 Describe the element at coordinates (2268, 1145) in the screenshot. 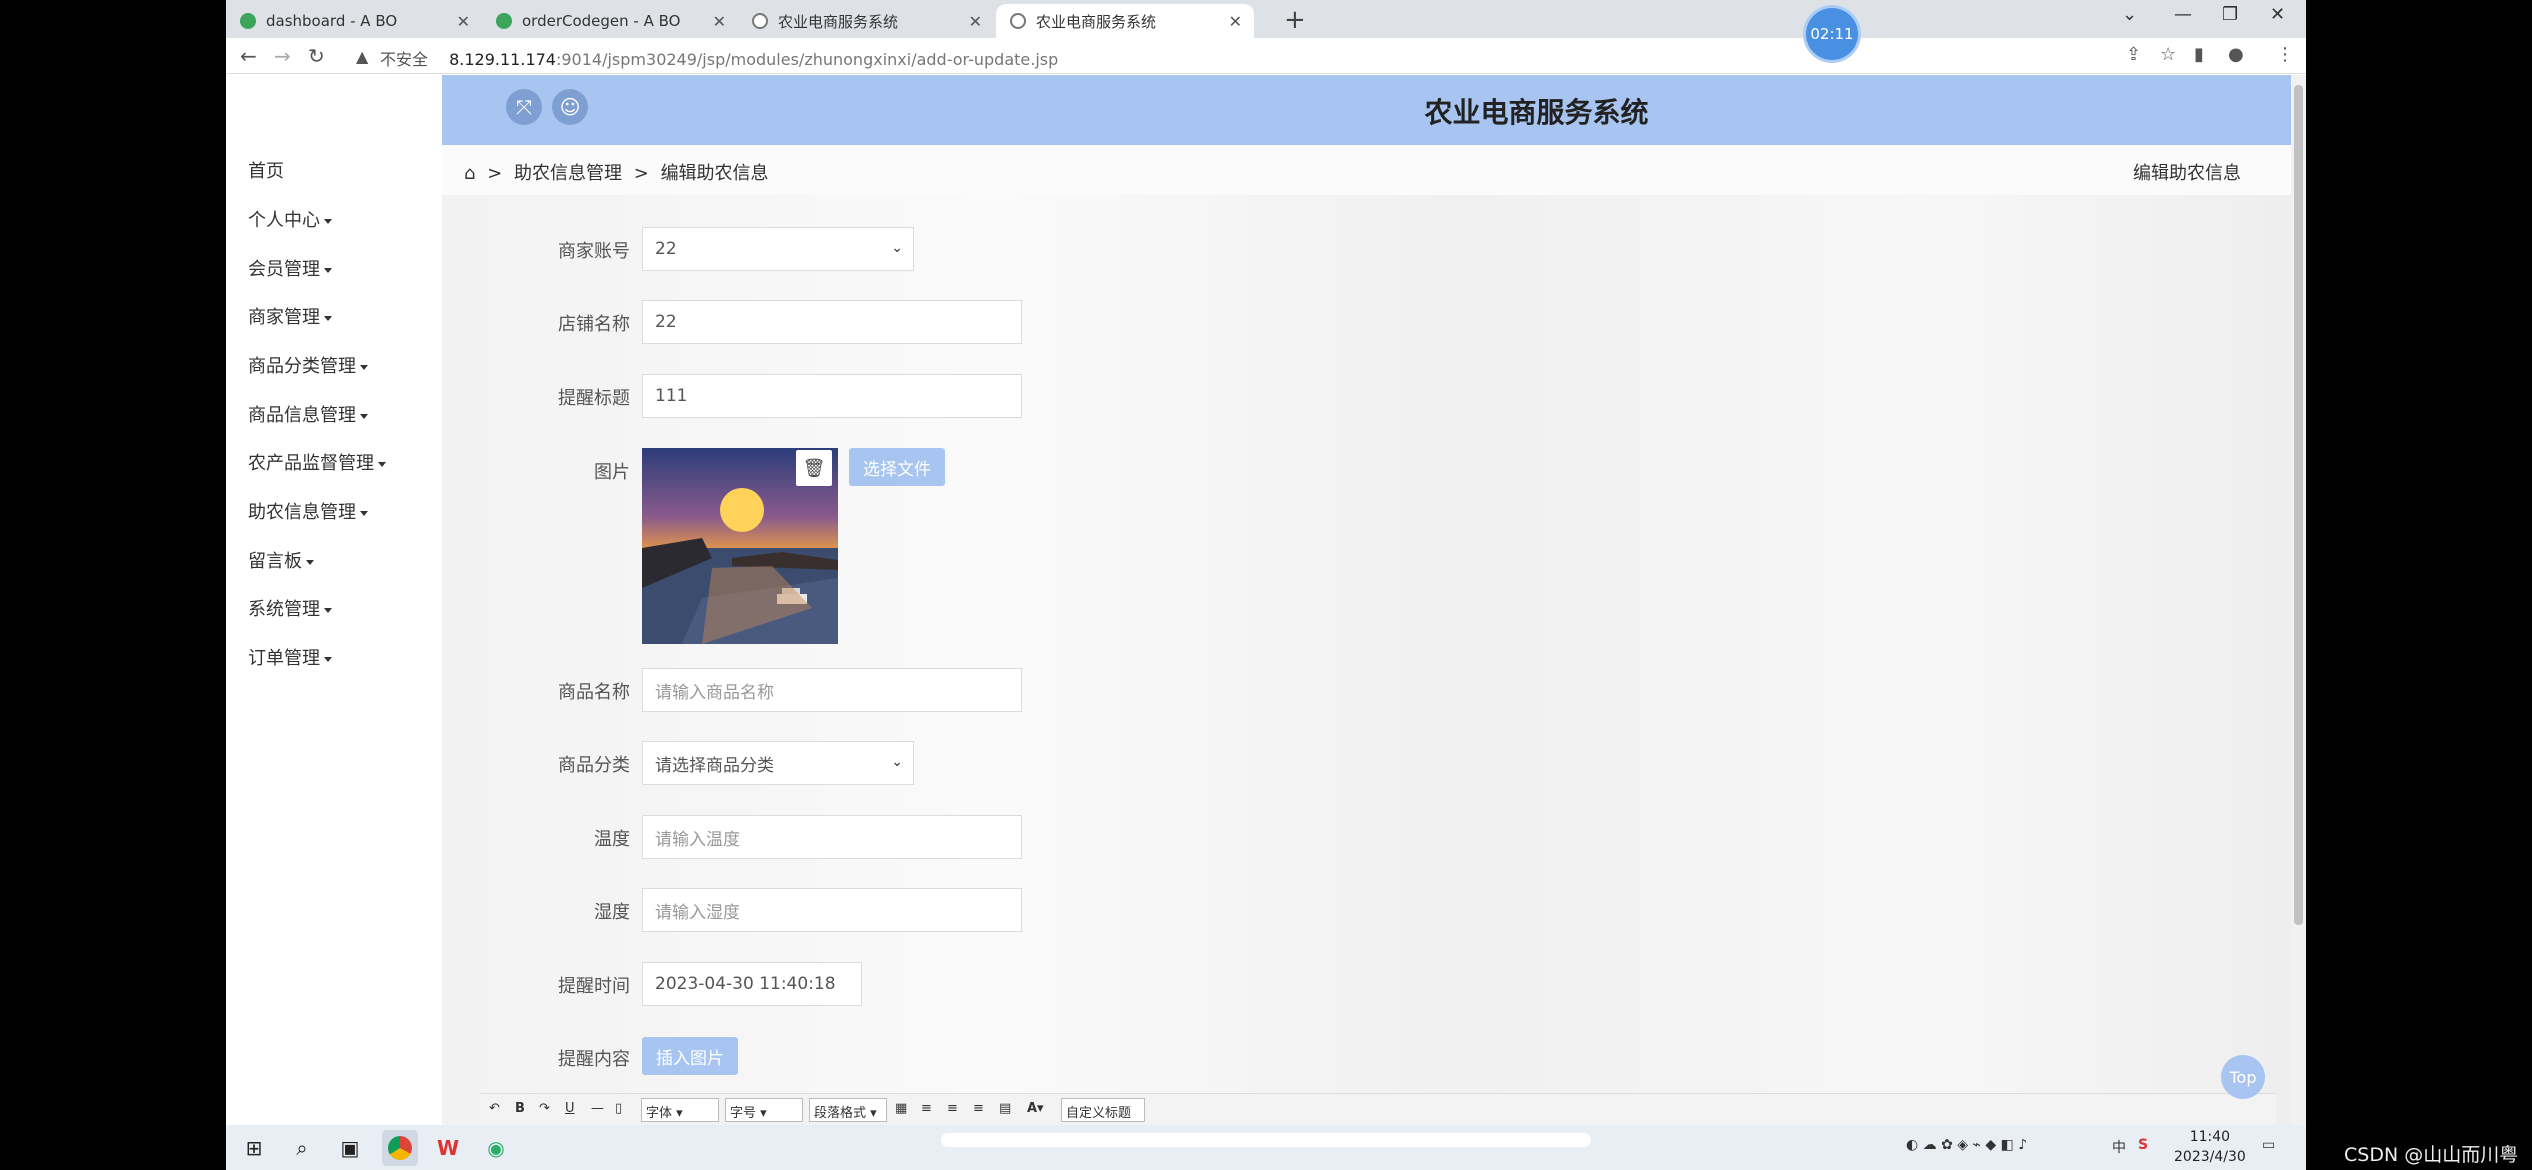

I see `notification-icon: ▭` at that location.